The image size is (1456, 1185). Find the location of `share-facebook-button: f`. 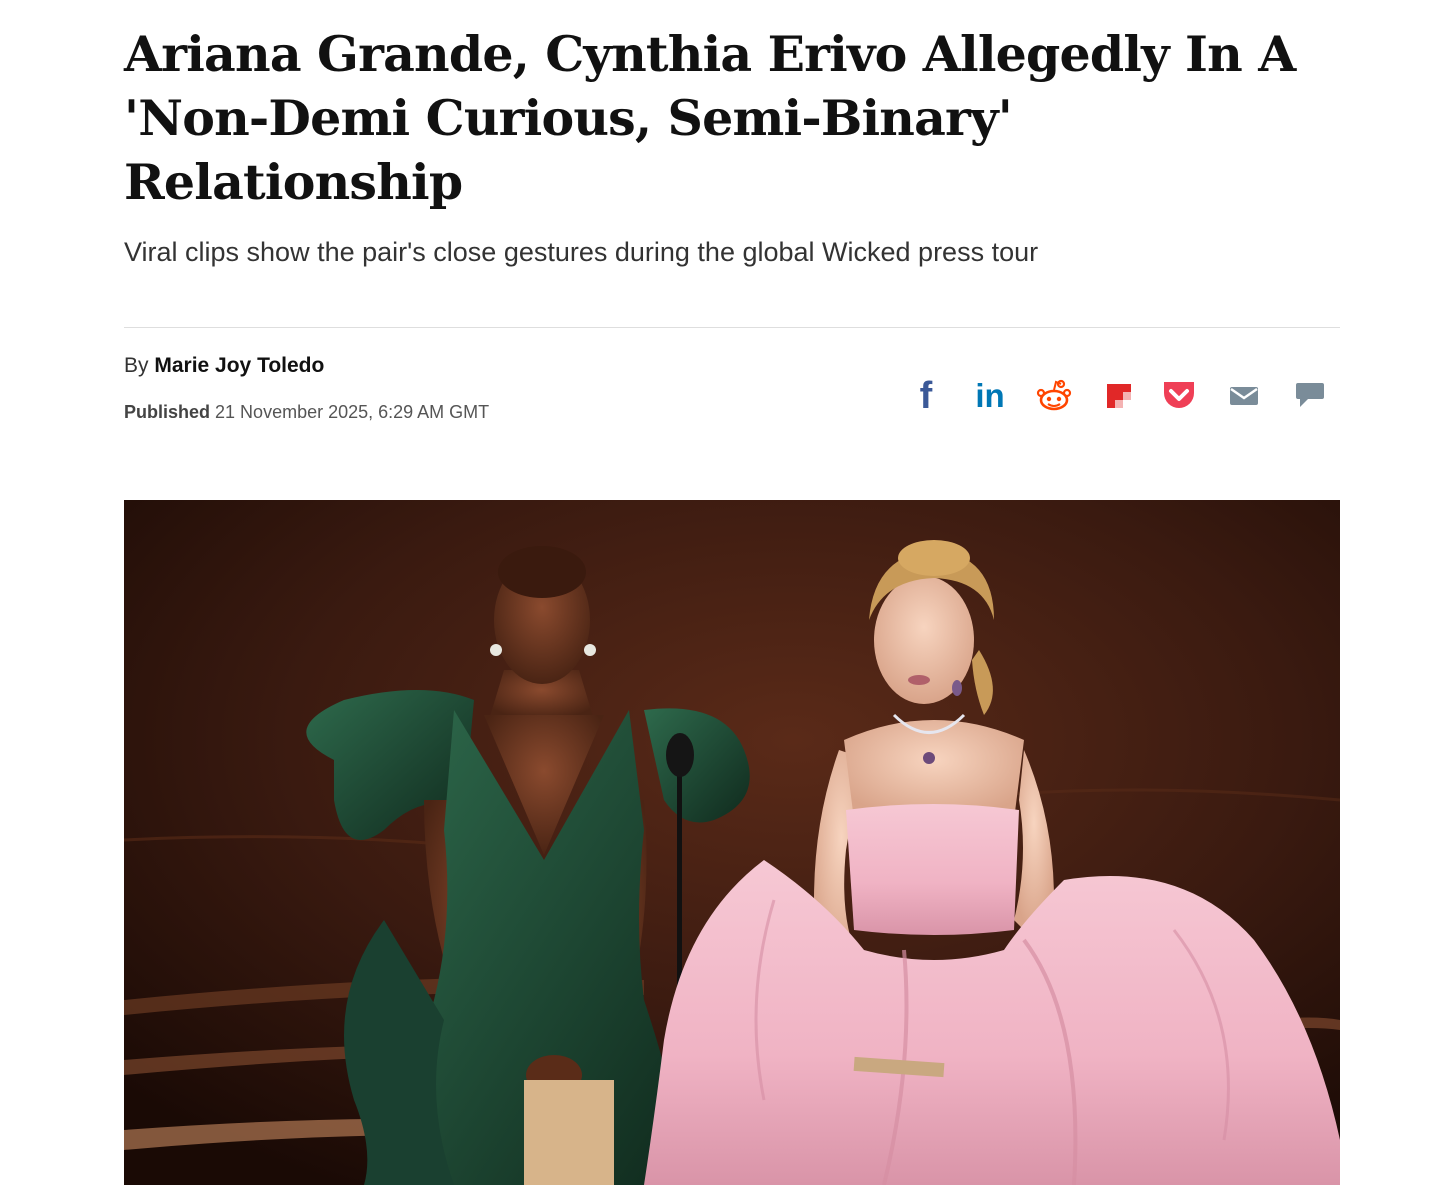

share-facebook-button: f is located at coordinates (926, 396).